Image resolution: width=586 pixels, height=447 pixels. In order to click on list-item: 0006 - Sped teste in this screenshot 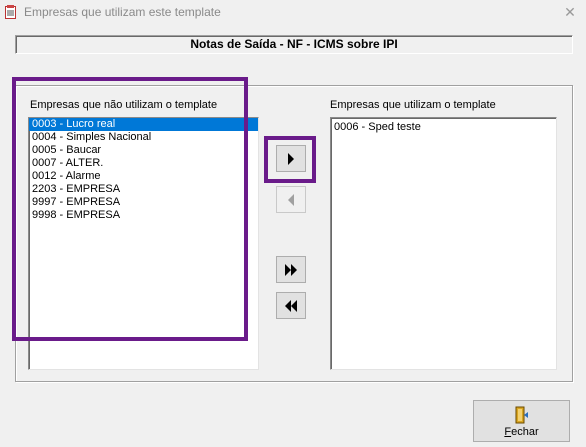, I will do `click(443, 127)`.